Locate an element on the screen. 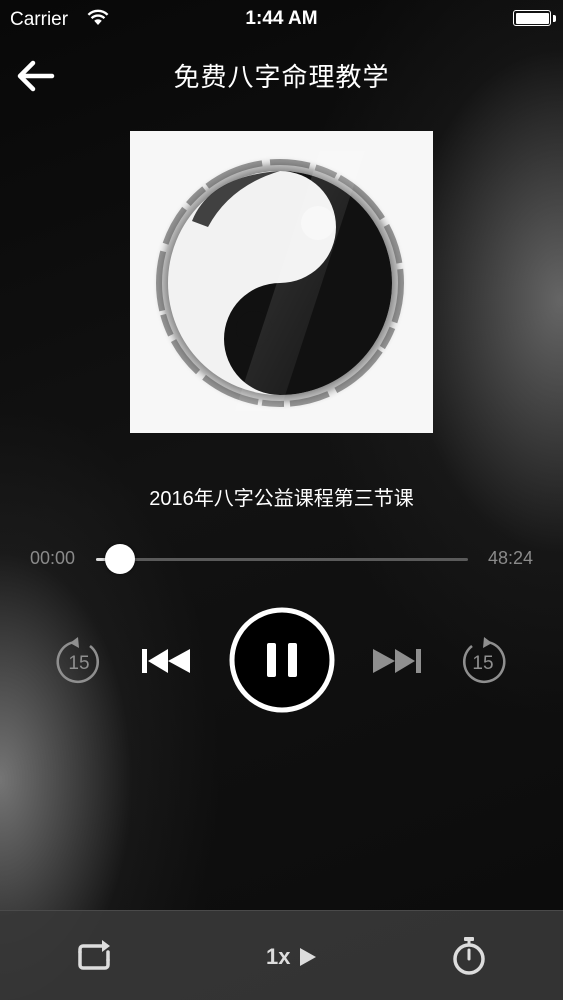 The width and height of the screenshot is (563, 1000). pause-button is located at coordinates (282, 660).